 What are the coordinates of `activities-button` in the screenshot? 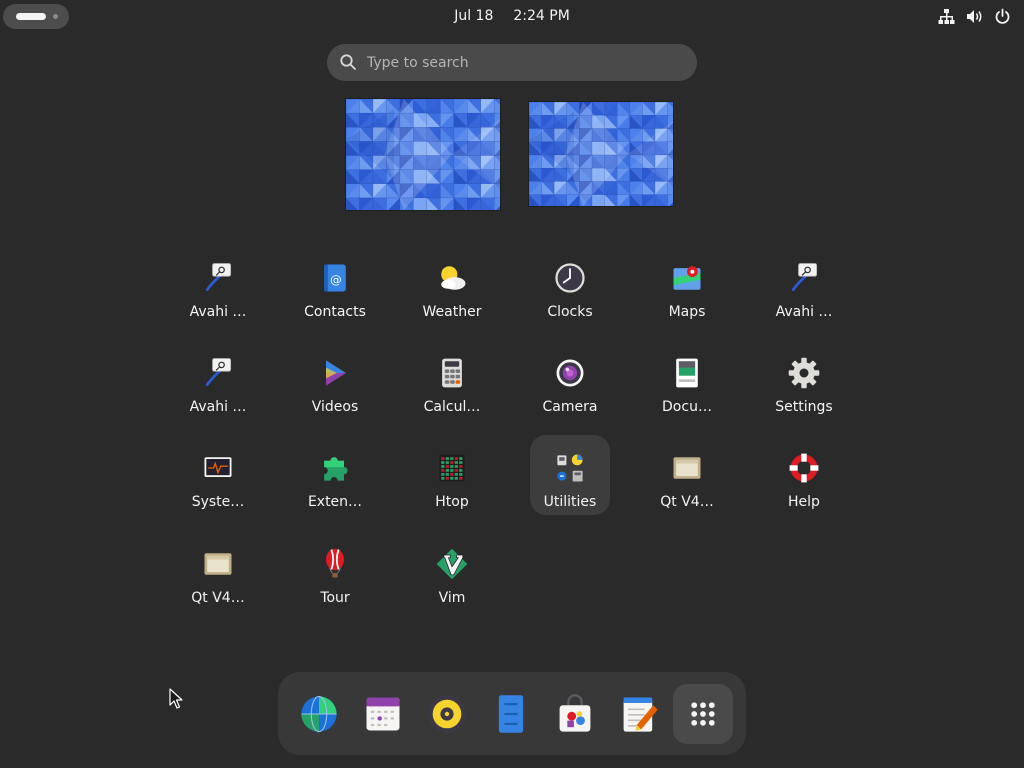 It's located at (36, 16).